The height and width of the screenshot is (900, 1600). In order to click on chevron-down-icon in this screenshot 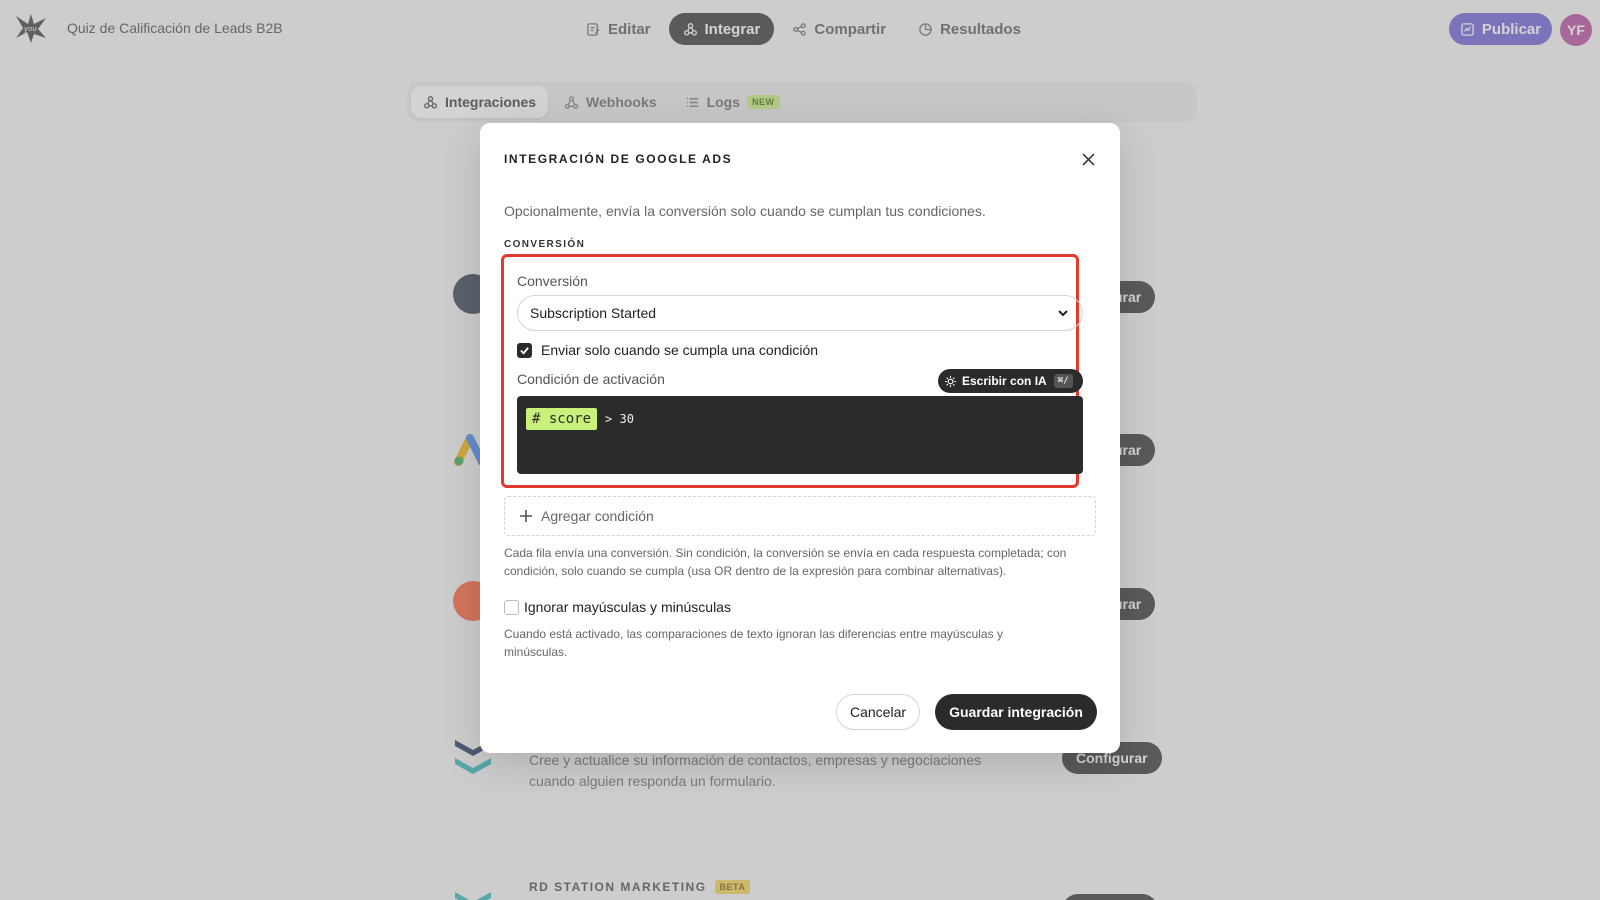, I will do `click(1063, 313)`.